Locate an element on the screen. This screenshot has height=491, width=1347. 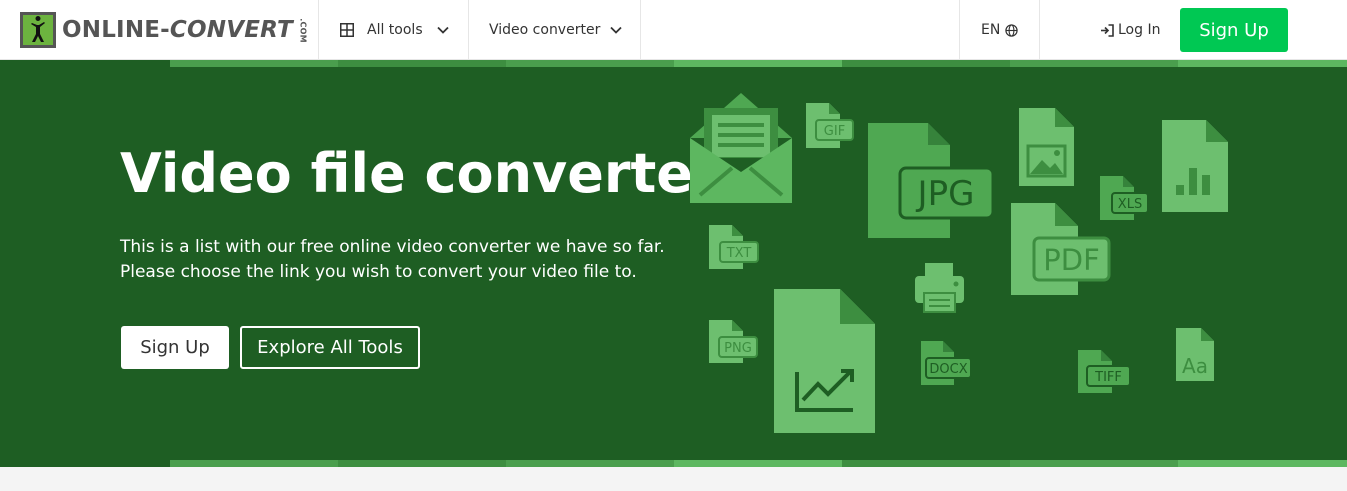
language-selector: EN is located at coordinates (1000, 30).